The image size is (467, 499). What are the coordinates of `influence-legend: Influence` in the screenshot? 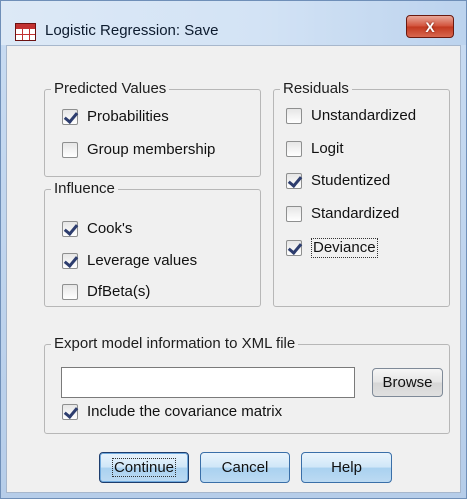 It's located at (84, 189).